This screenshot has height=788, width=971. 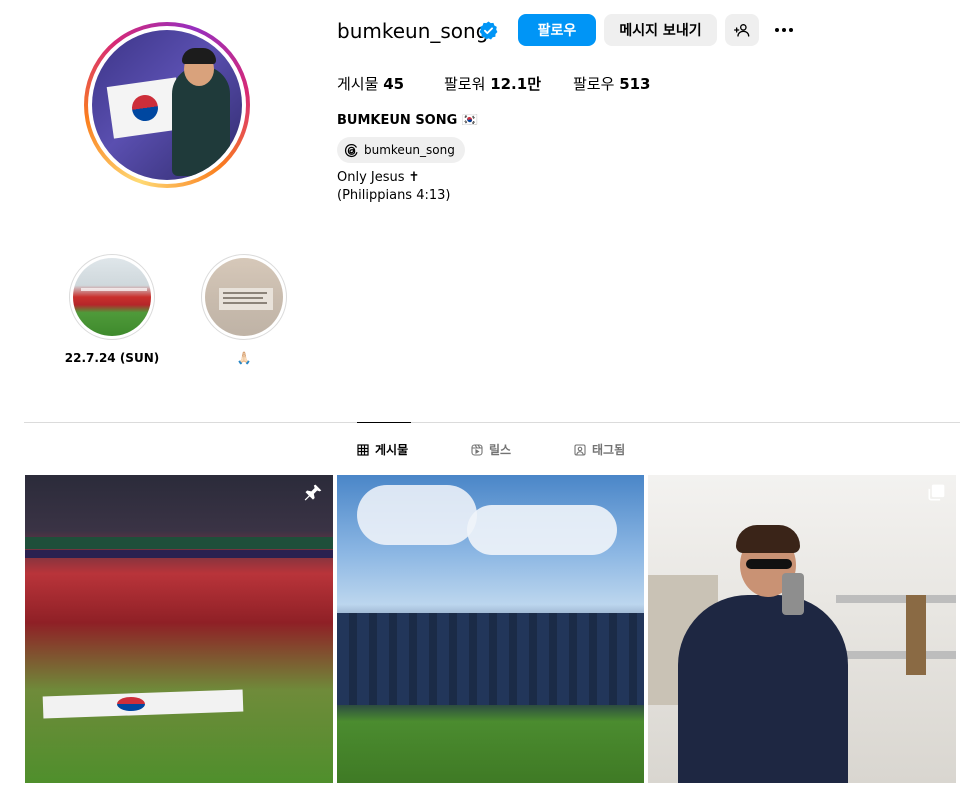 I want to click on posts-count: 게시물 45, so click(x=370, y=83).